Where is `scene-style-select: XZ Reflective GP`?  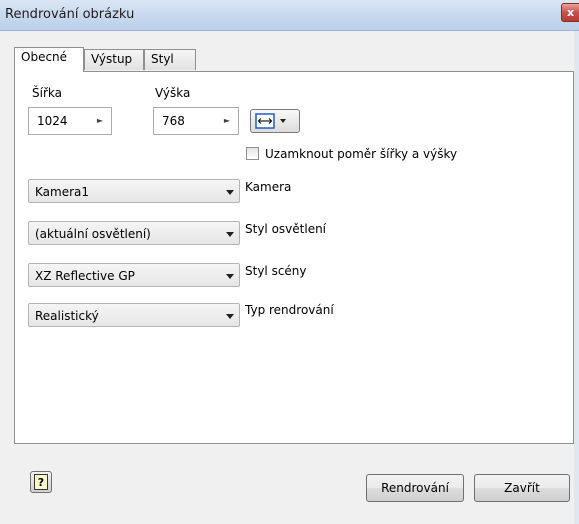
scene-style-select: XZ Reflective GP is located at coordinates (134, 275).